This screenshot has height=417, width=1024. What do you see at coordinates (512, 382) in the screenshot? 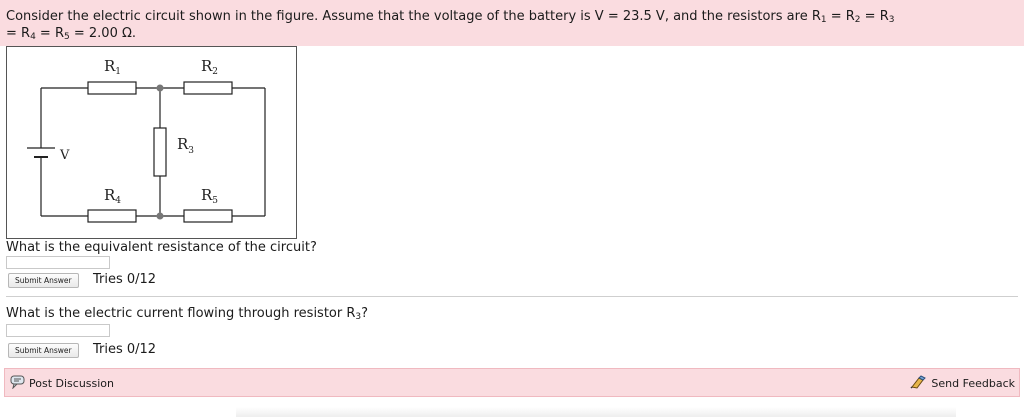
I see `footer-bar: Post Discussion Send Feedback` at bounding box center [512, 382].